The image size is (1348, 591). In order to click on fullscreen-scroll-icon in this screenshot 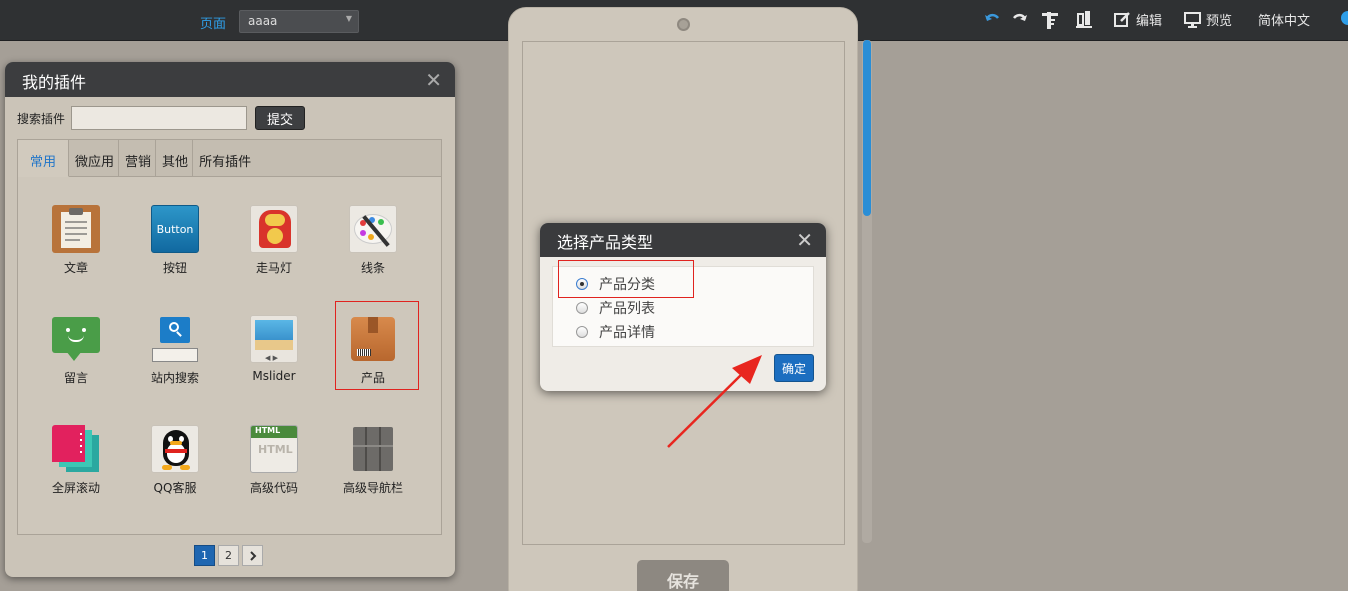, I will do `click(76, 449)`.